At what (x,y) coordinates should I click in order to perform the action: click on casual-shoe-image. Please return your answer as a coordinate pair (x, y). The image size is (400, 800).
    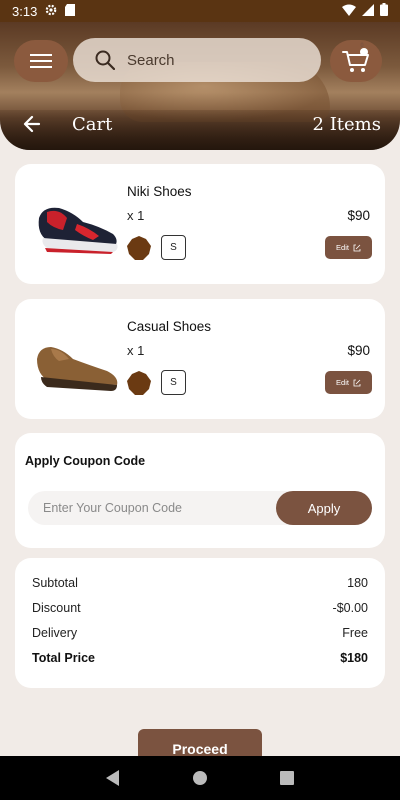
    Looking at the image, I should click on (77, 369).